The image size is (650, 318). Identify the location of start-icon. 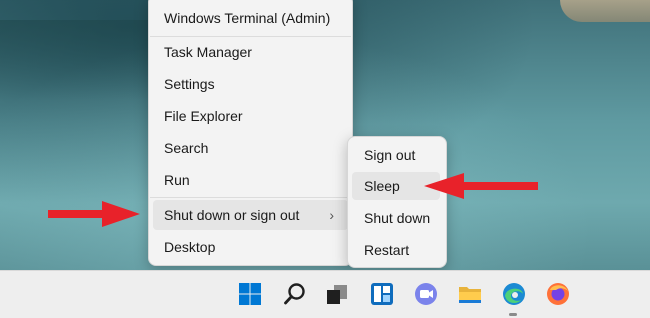
(250, 294).